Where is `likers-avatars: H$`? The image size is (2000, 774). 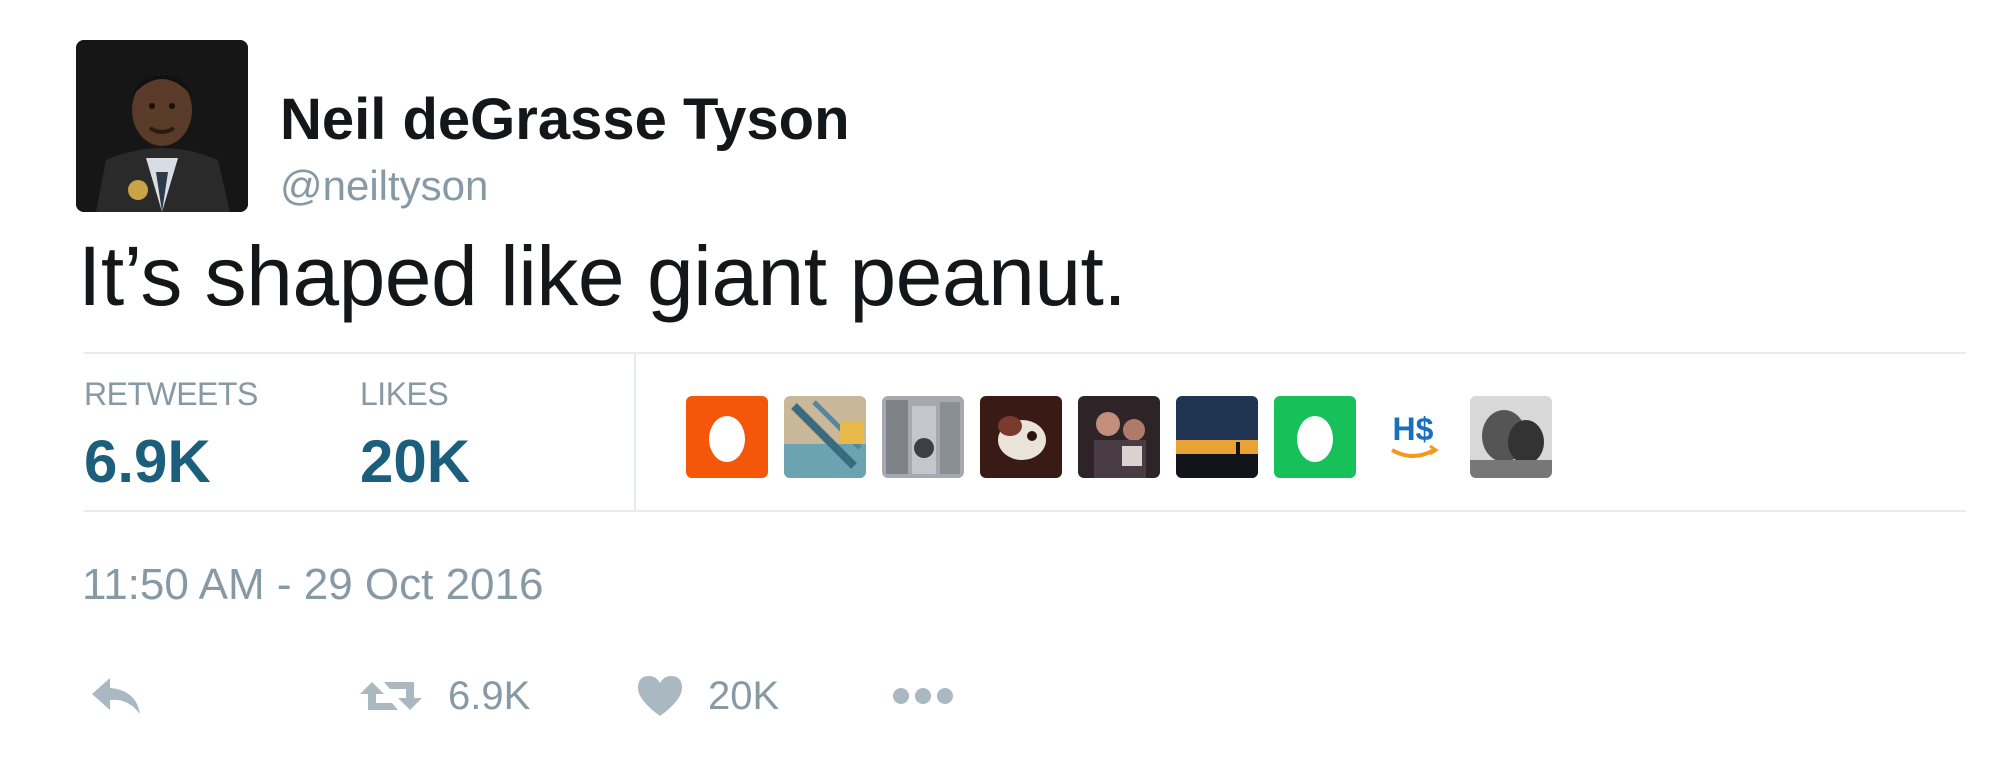 likers-avatars: H$ is located at coordinates (1119, 437).